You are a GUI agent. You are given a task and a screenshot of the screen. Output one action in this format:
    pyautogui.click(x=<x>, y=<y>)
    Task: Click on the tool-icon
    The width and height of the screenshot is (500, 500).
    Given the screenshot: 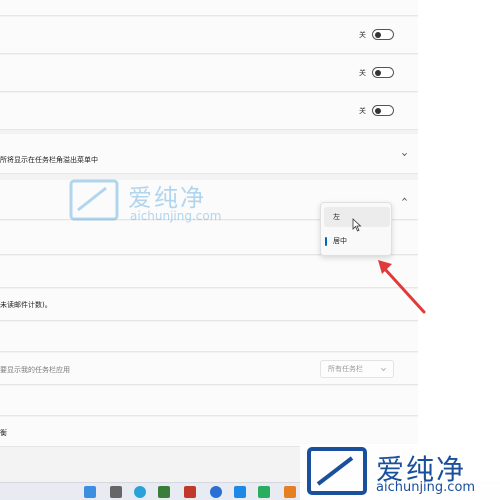 What is the action you would take?
    pyautogui.click(x=190, y=492)
    